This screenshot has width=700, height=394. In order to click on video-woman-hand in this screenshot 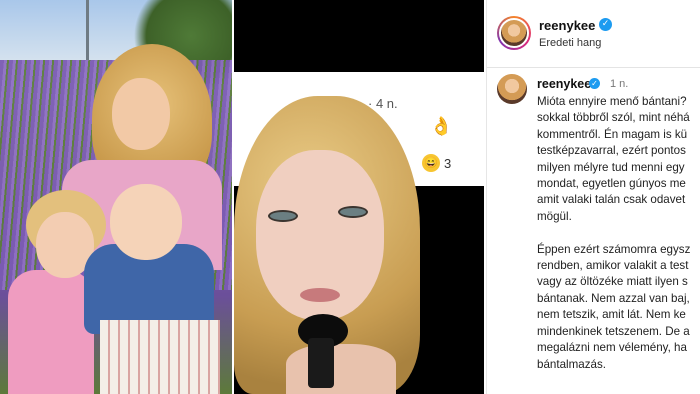, I will do `click(341, 369)`.